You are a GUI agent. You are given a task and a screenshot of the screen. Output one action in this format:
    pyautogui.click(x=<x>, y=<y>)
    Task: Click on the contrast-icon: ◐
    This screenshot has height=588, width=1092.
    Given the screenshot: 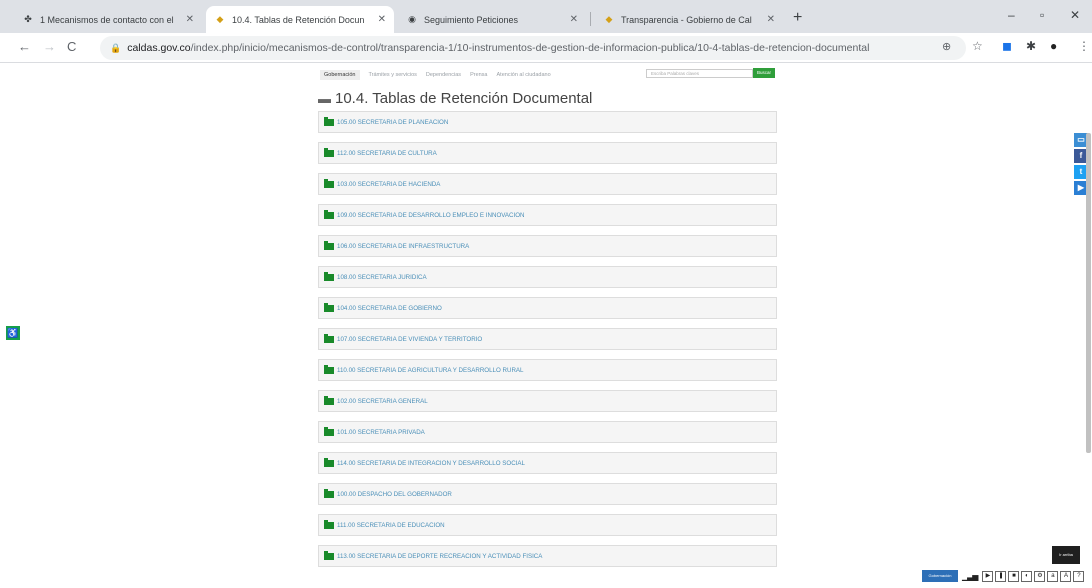 What is the action you would take?
    pyautogui.click(x=1027, y=576)
    